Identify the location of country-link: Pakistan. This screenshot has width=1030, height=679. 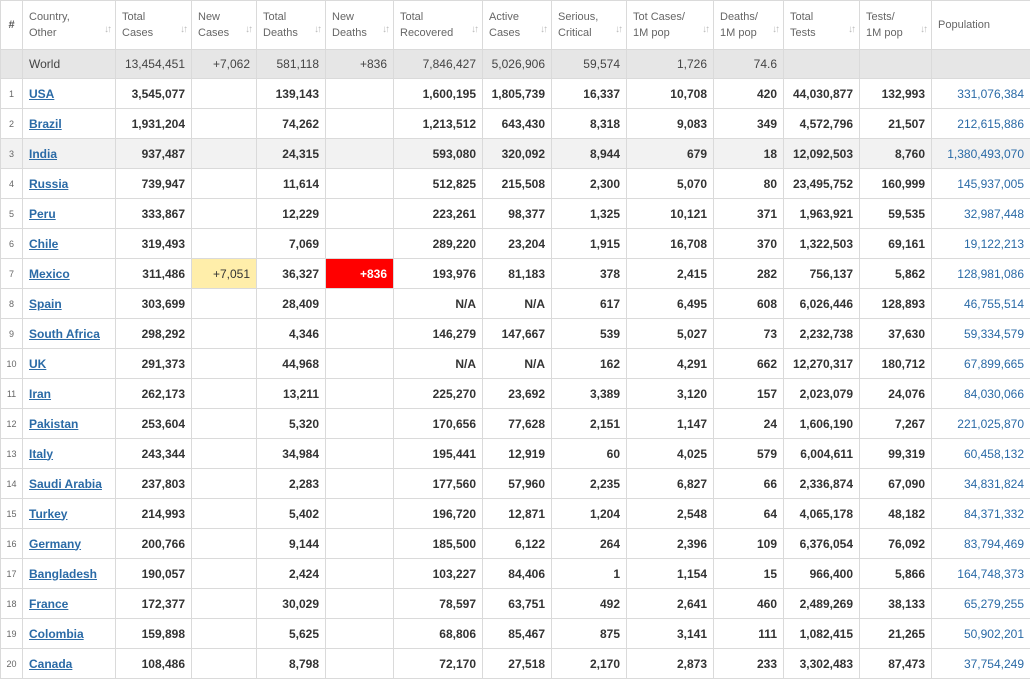
(53, 424).